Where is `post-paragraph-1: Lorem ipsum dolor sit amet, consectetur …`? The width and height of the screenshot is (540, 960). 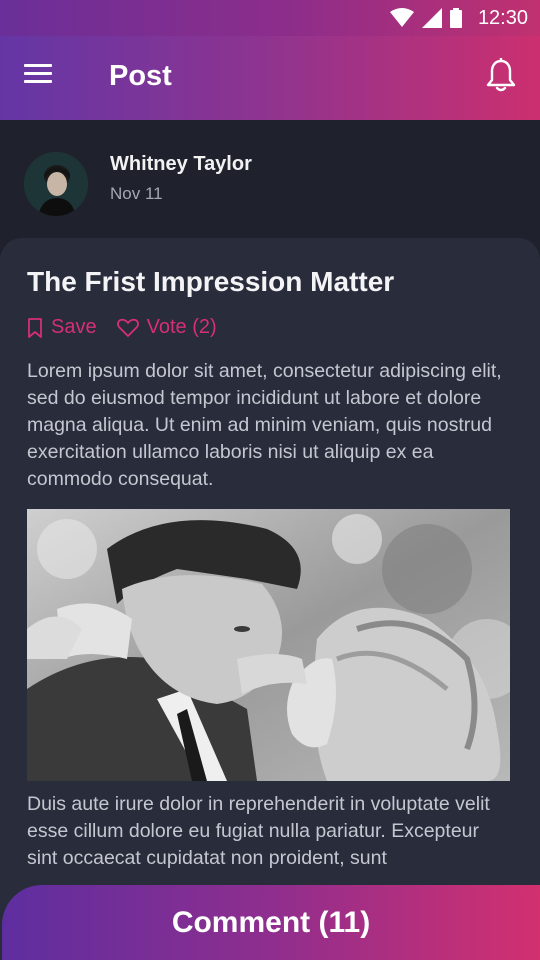
post-paragraph-1: Lorem ipsum dolor sit amet, consectetur … is located at coordinates (264, 425).